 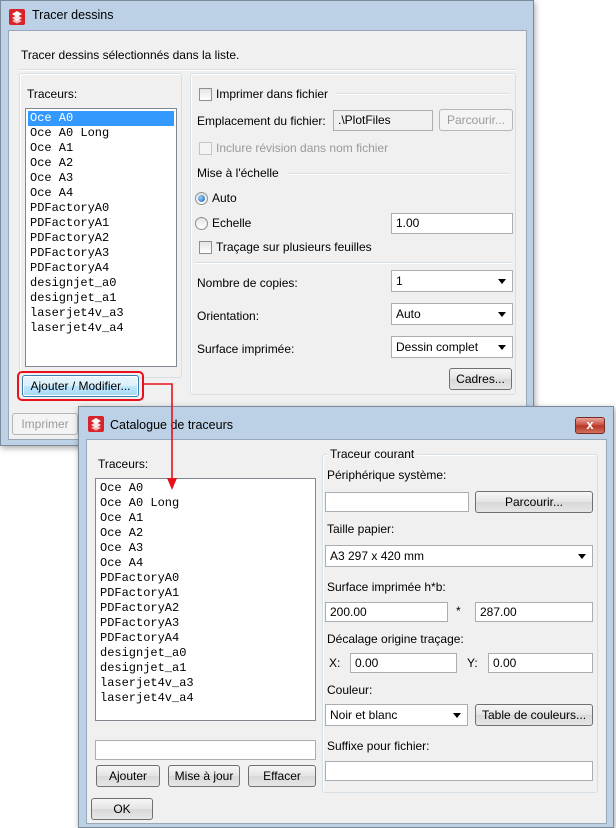 What do you see at coordinates (302, 148) in the screenshot?
I see `include-revision-label: Inclure révision dans nom fichier` at bounding box center [302, 148].